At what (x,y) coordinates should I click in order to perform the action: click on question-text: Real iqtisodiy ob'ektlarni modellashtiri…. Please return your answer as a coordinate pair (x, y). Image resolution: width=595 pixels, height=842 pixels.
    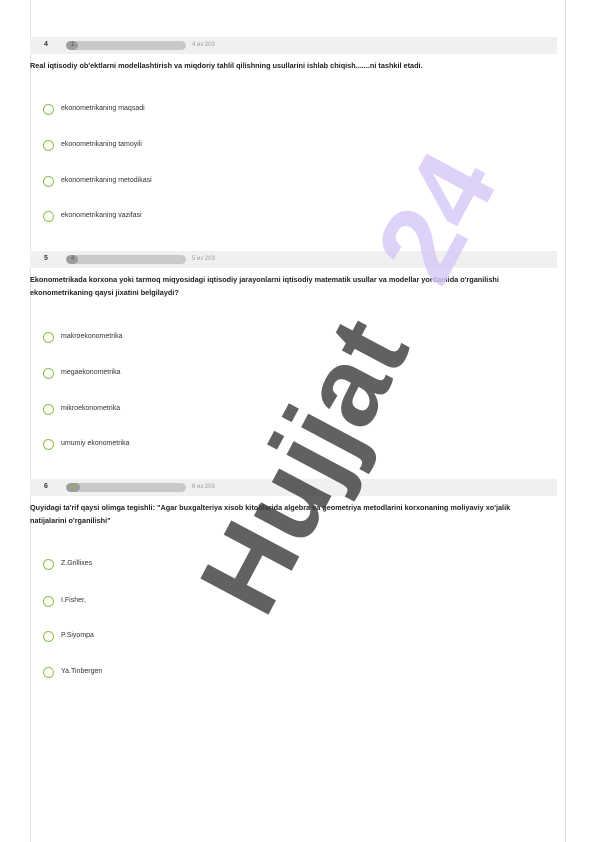
    Looking at the image, I should click on (226, 65).